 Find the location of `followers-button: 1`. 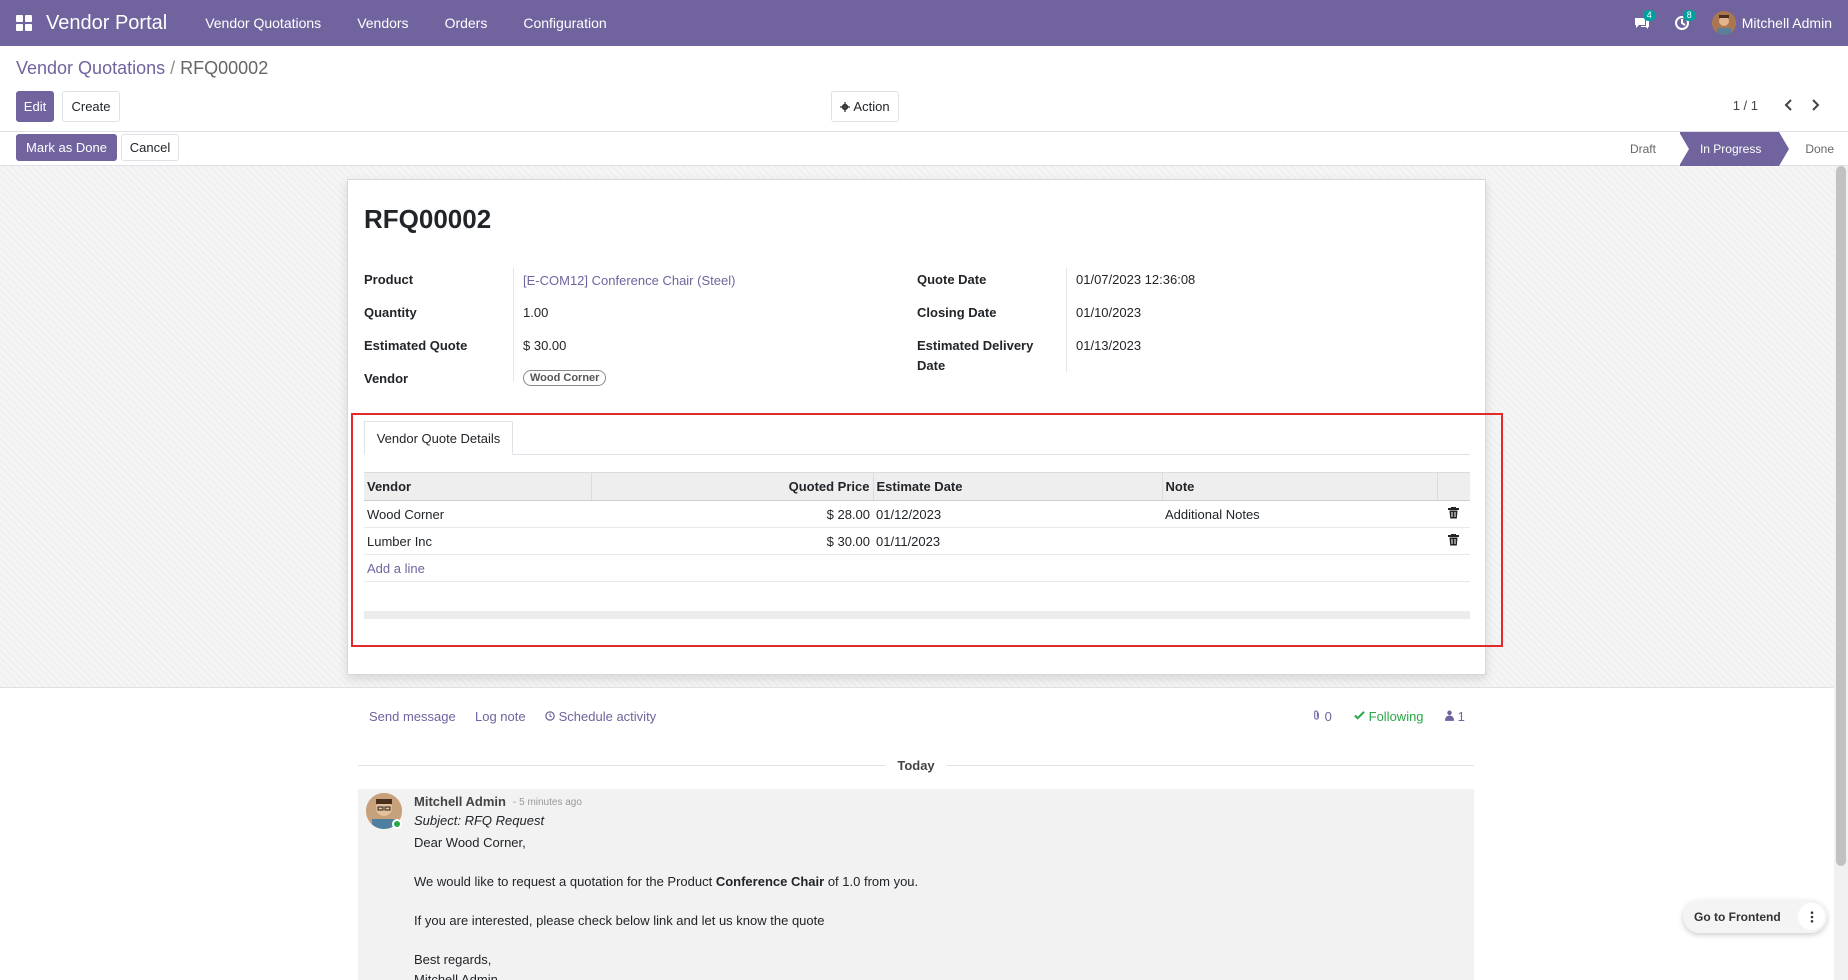

followers-button: 1 is located at coordinates (1455, 716).